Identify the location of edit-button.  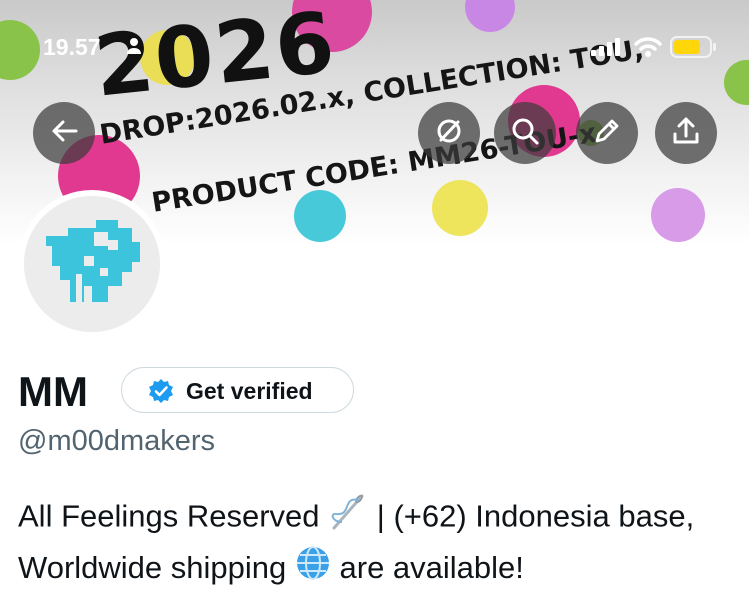
(607, 133).